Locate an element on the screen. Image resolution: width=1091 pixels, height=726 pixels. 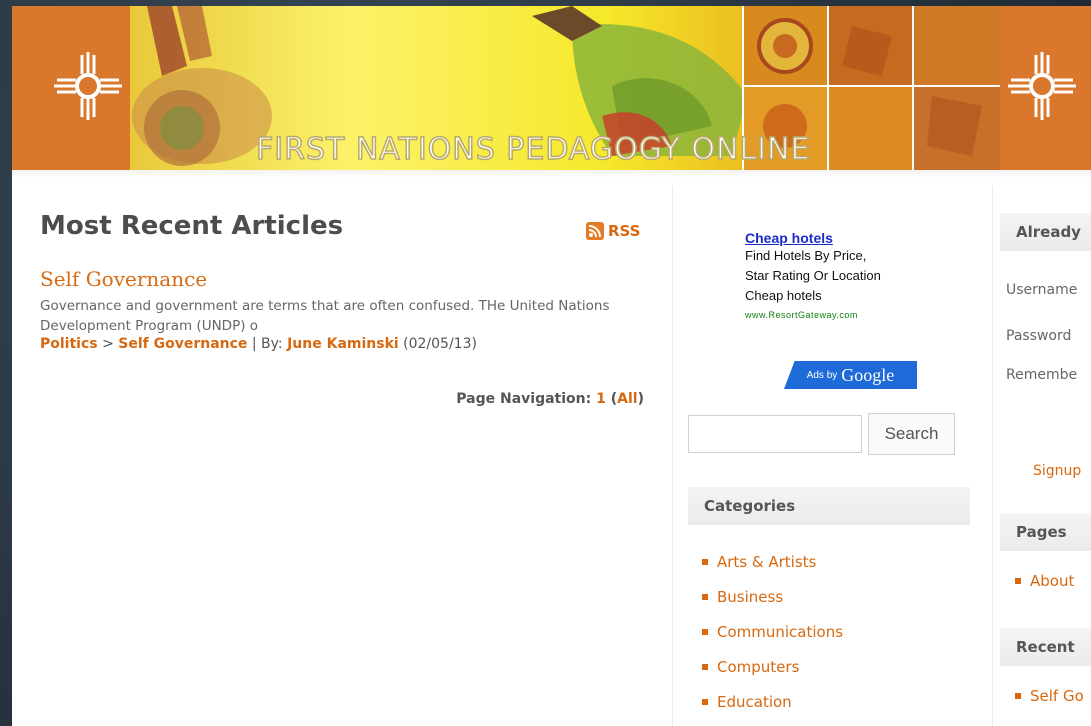
ad-text-line: Star Rating Or Location is located at coordinates (813, 275).